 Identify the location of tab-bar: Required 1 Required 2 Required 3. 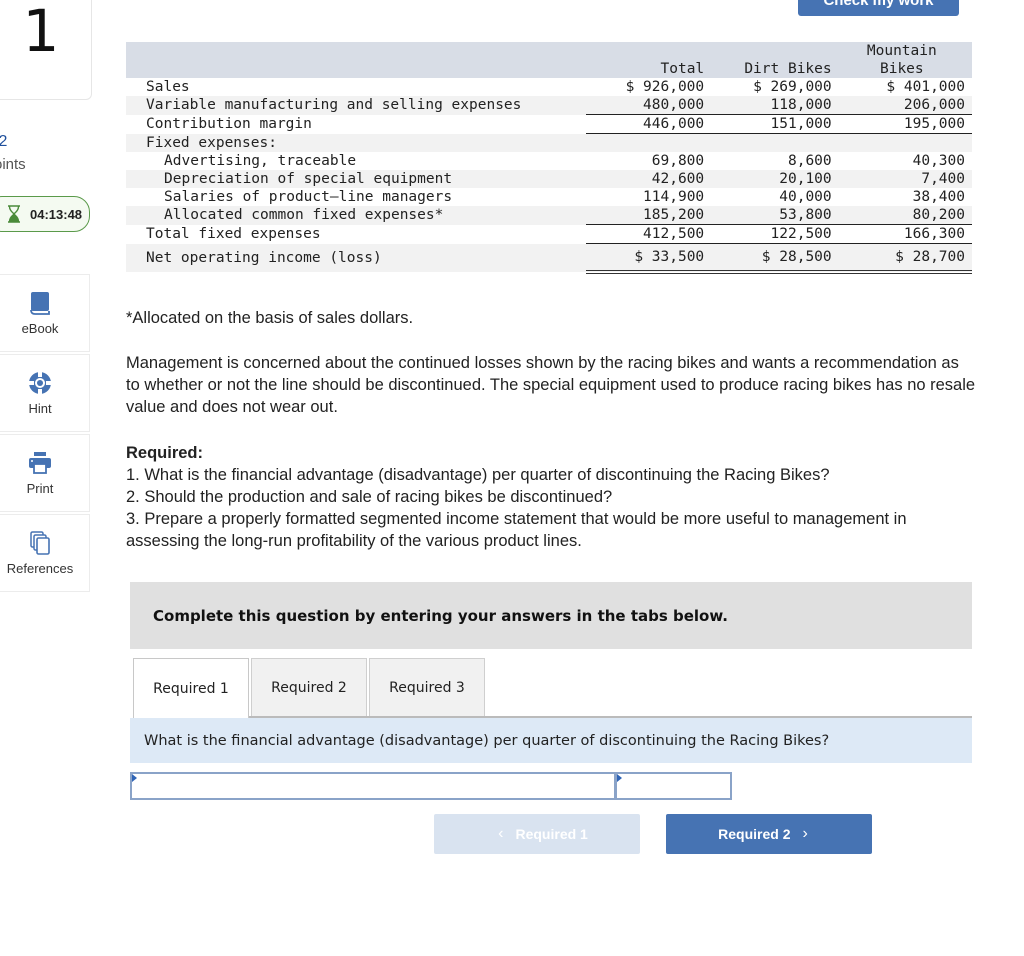
(310, 688).